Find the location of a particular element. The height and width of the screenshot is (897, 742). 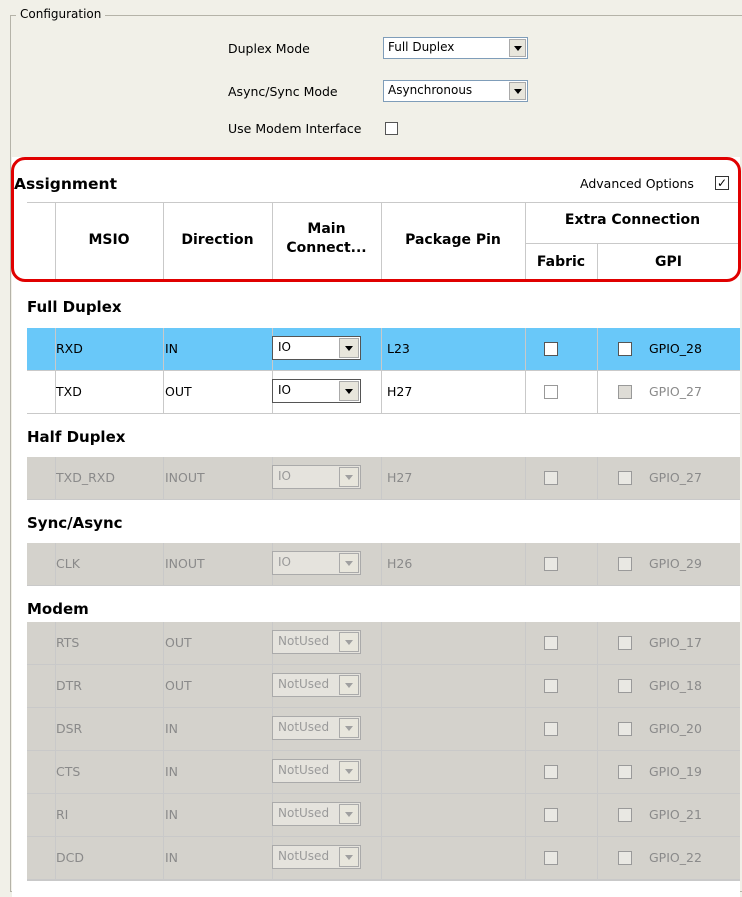

msio-cell: RI is located at coordinates (62, 814).